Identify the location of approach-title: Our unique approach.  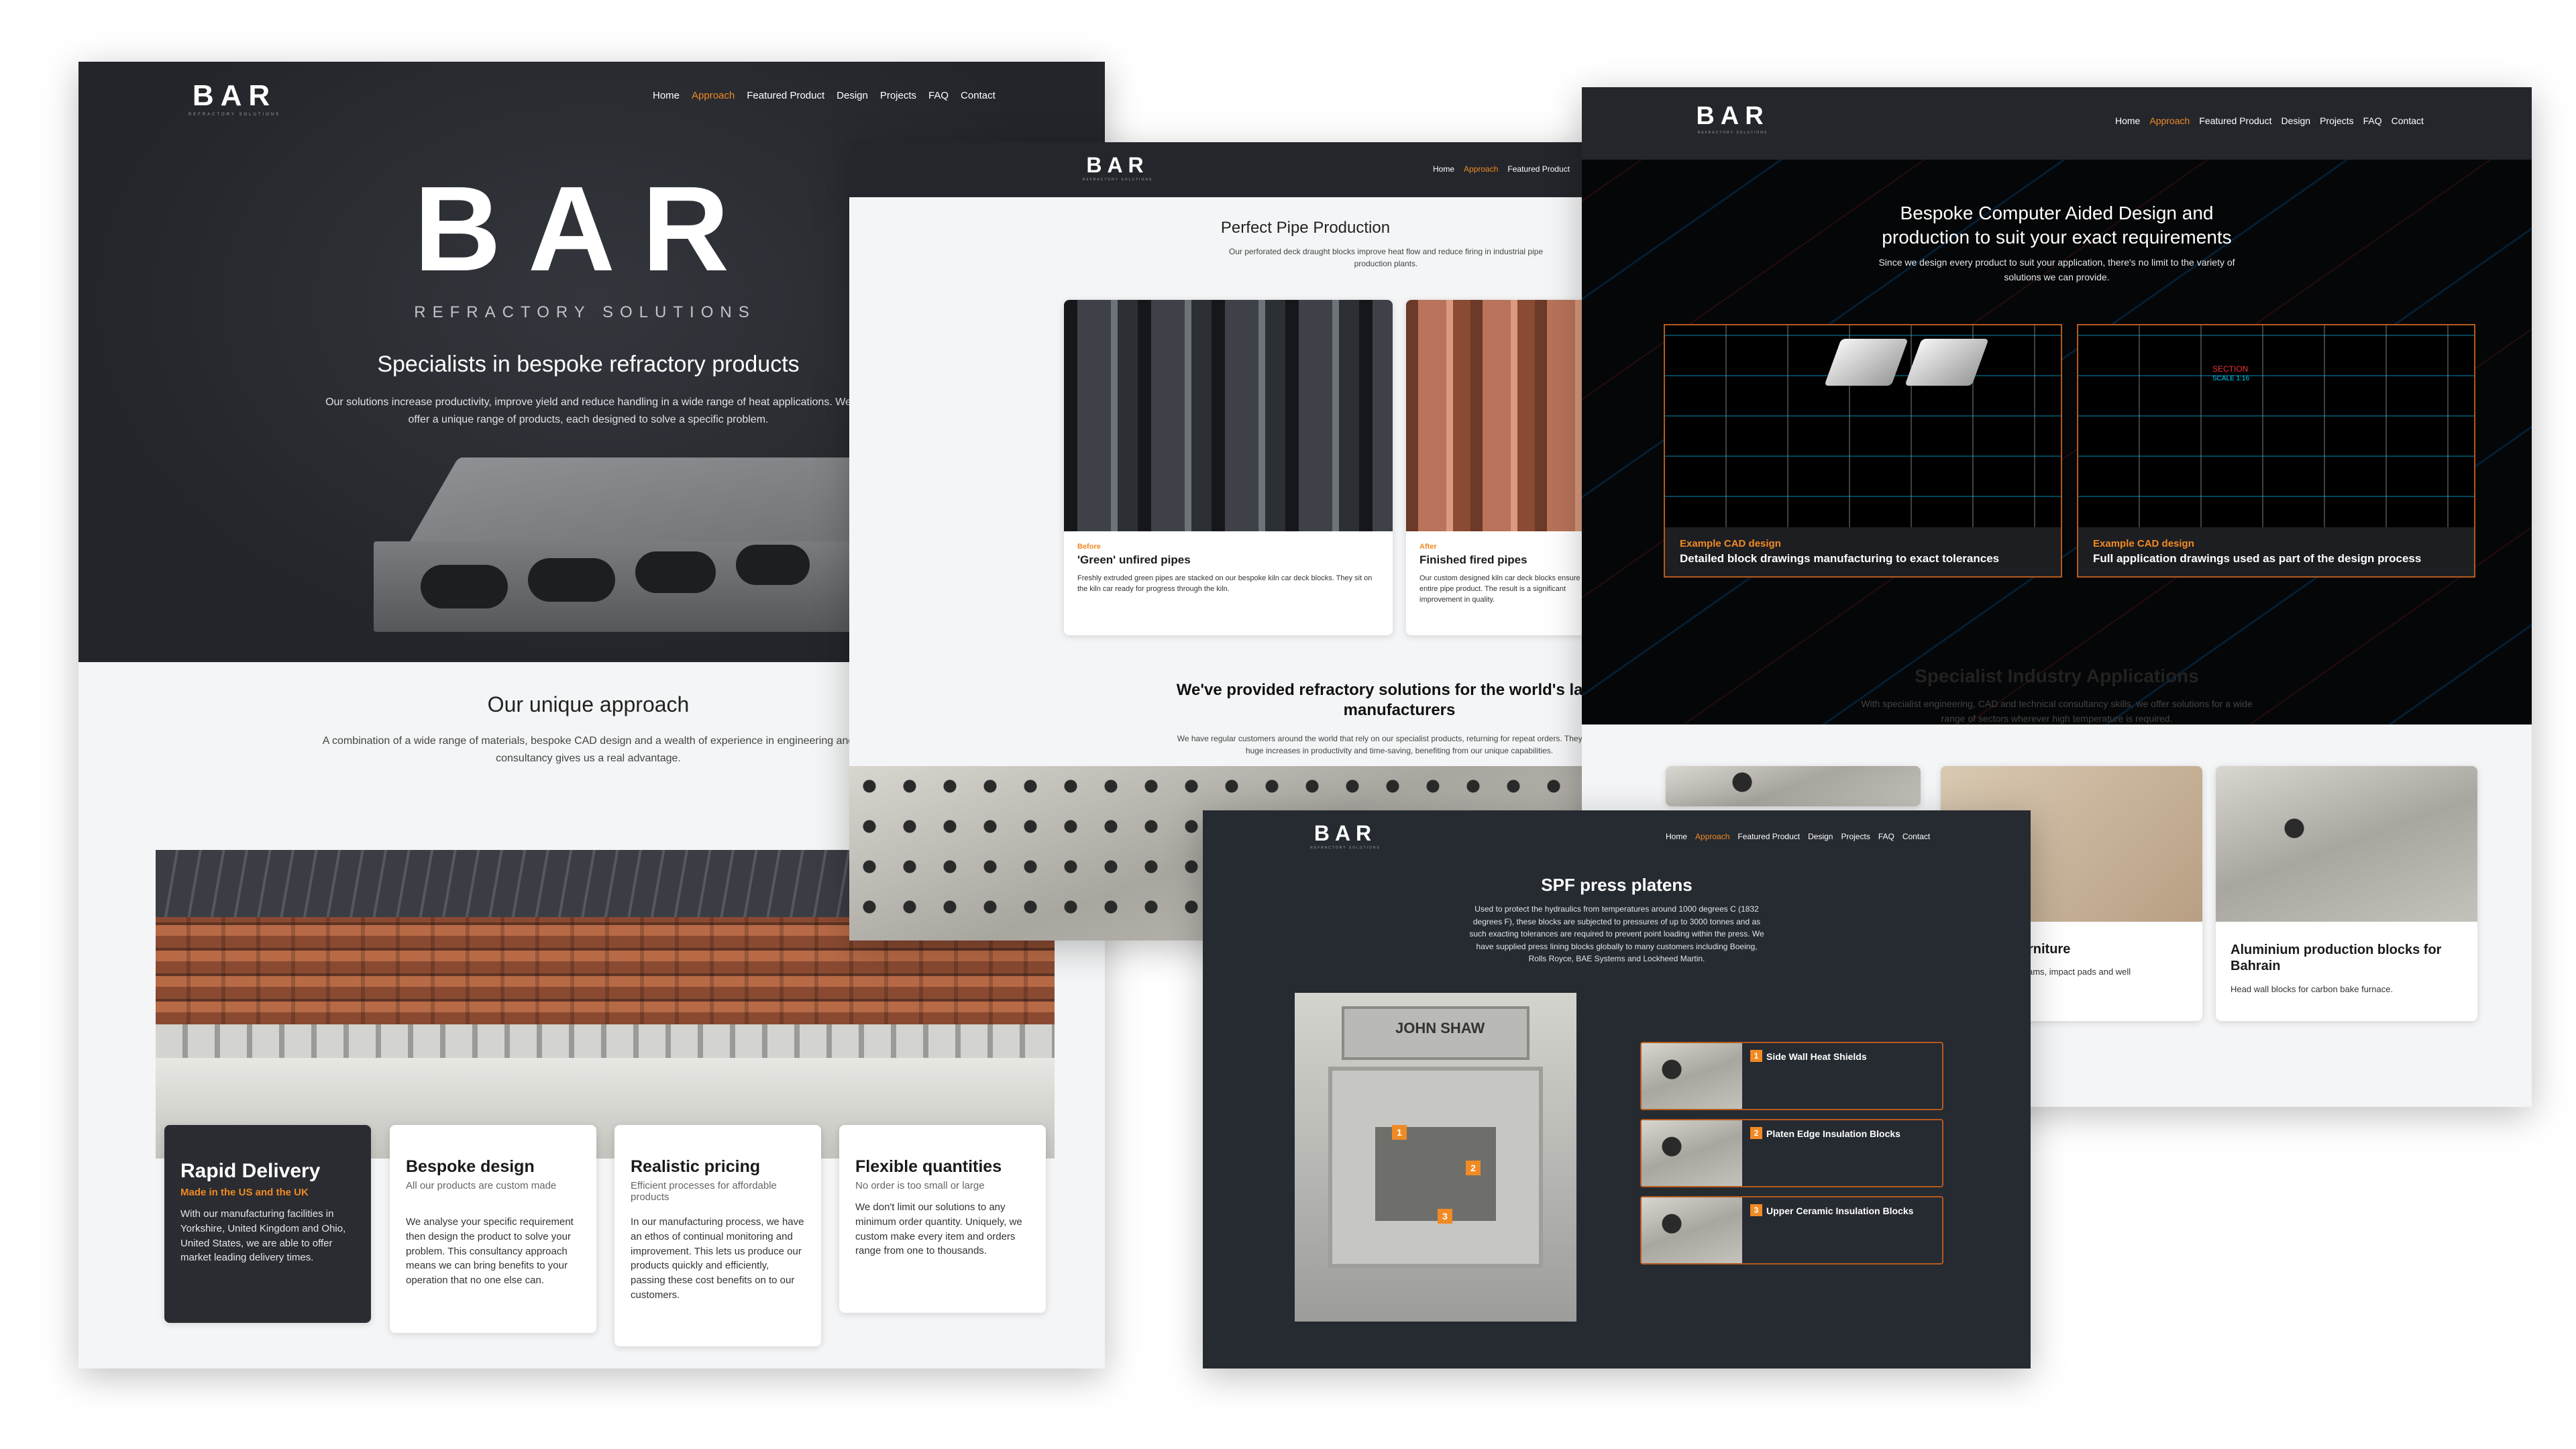
(588, 704).